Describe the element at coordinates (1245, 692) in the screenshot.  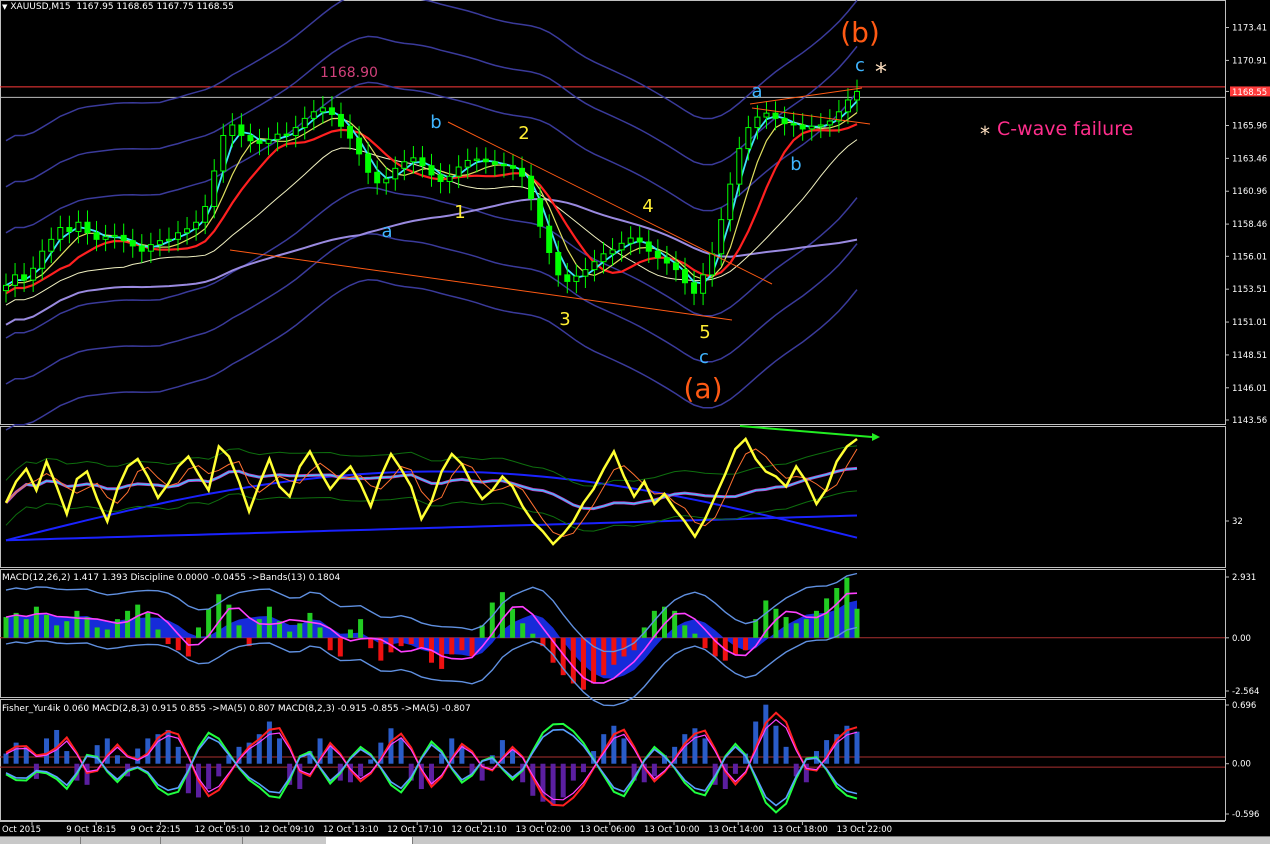
I see `macd-axis-label: -2.564` at that location.